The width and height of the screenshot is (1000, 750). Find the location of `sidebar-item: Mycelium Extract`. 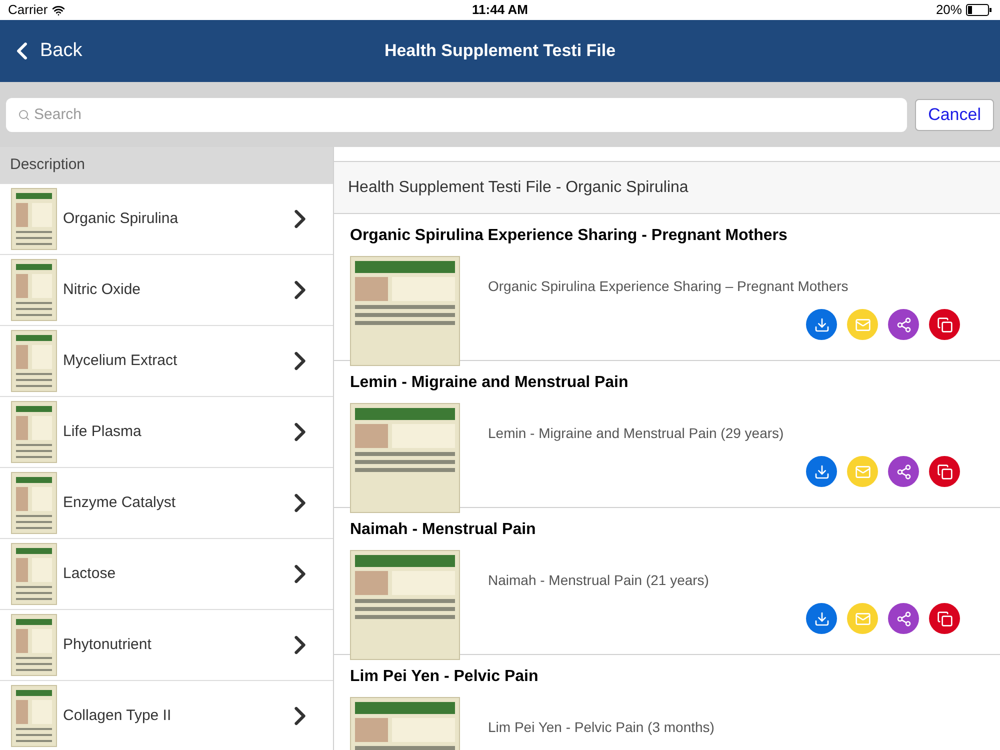

sidebar-item: Mycelium Extract is located at coordinates (166, 361).